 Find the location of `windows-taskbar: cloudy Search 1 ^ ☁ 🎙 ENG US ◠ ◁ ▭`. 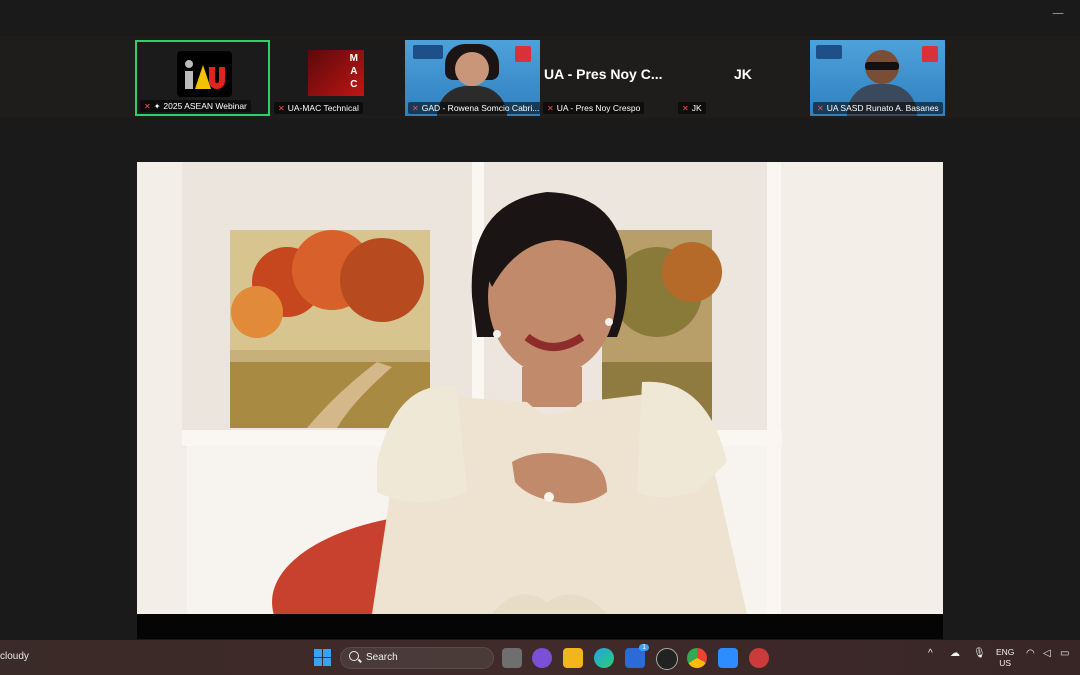

windows-taskbar: cloudy Search 1 ^ ☁ 🎙 ENG US ◠ ◁ ▭ is located at coordinates (540, 657).